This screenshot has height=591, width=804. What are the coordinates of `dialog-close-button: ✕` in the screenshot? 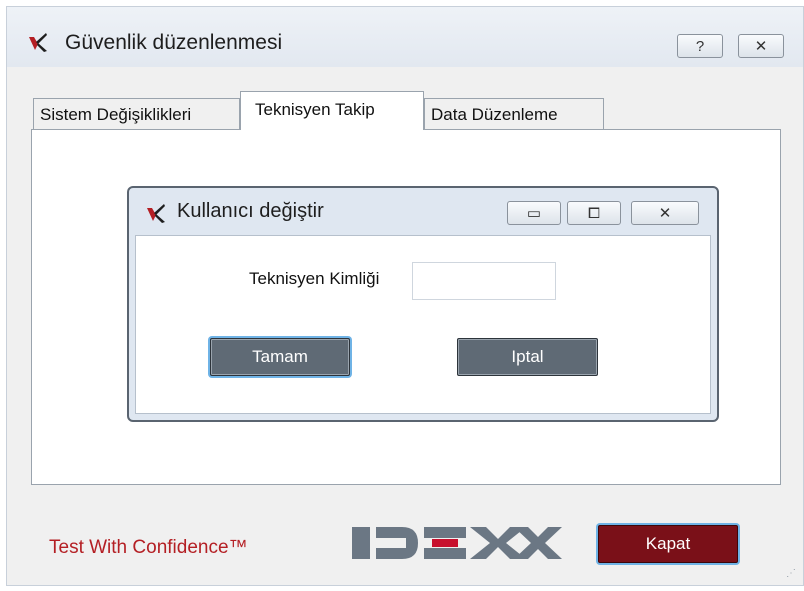 It's located at (665, 213).